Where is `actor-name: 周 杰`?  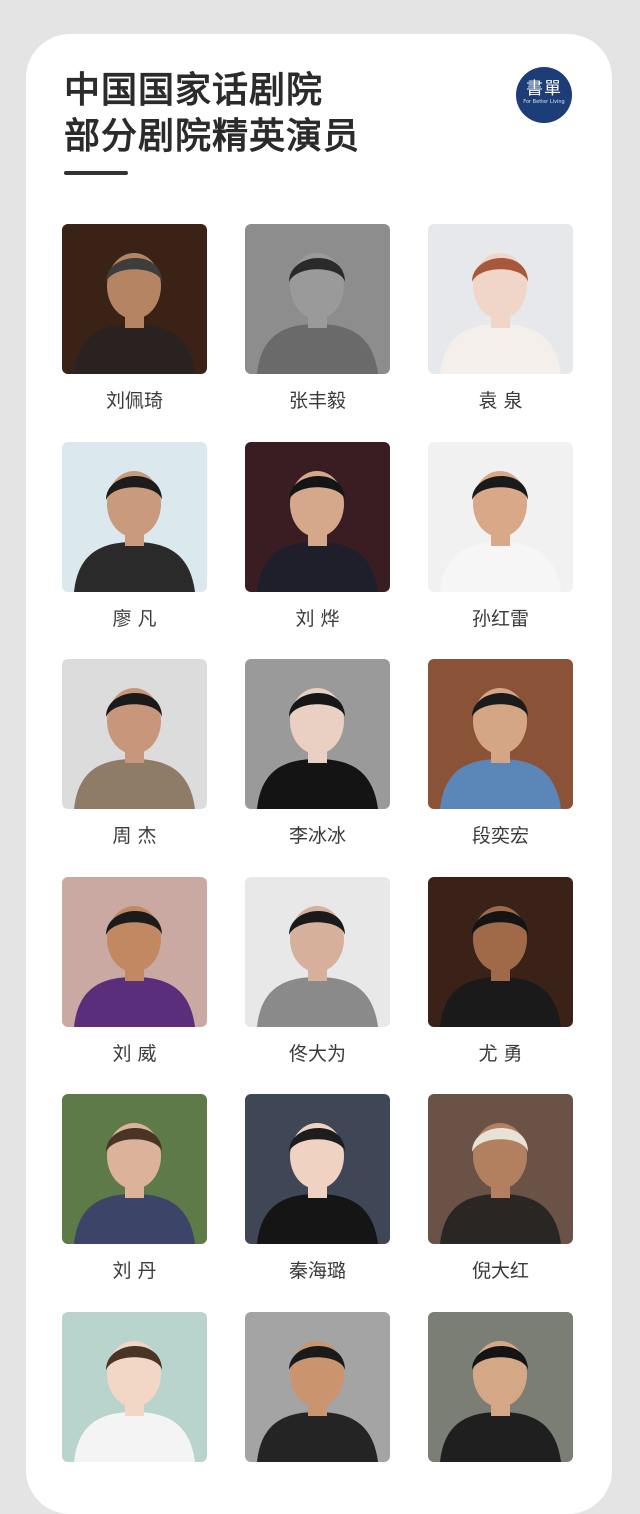 actor-name: 周 杰 is located at coordinates (134, 836).